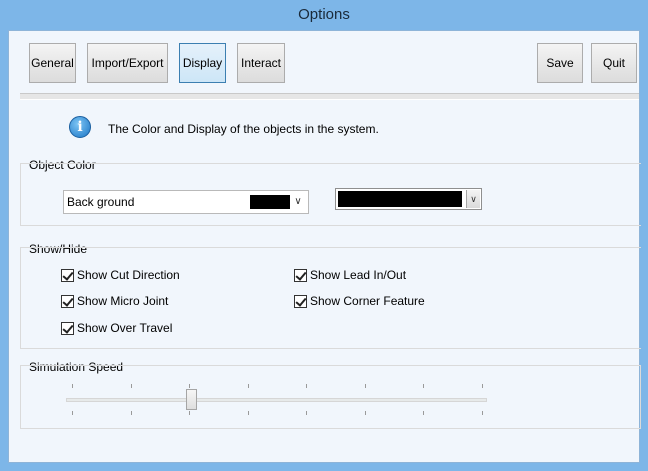  I want to click on checkbox-label: Show Corner Feature, so click(367, 301).